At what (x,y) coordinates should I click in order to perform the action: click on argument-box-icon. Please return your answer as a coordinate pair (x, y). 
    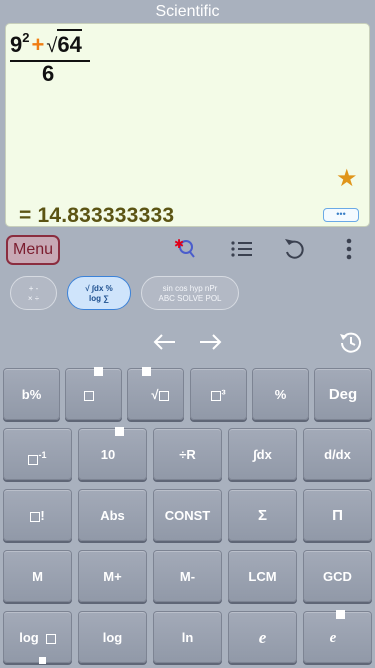
    Looking at the image, I should click on (50, 638).